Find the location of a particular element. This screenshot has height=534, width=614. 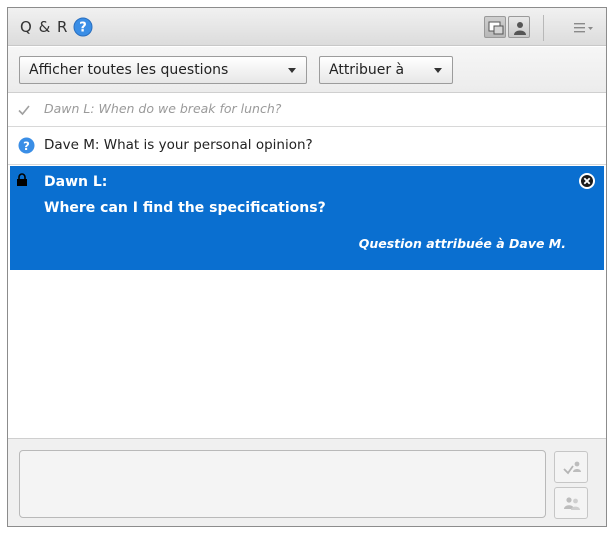

question-row-answered: Dawn L: When do we break for lunch? is located at coordinates (307, 110).